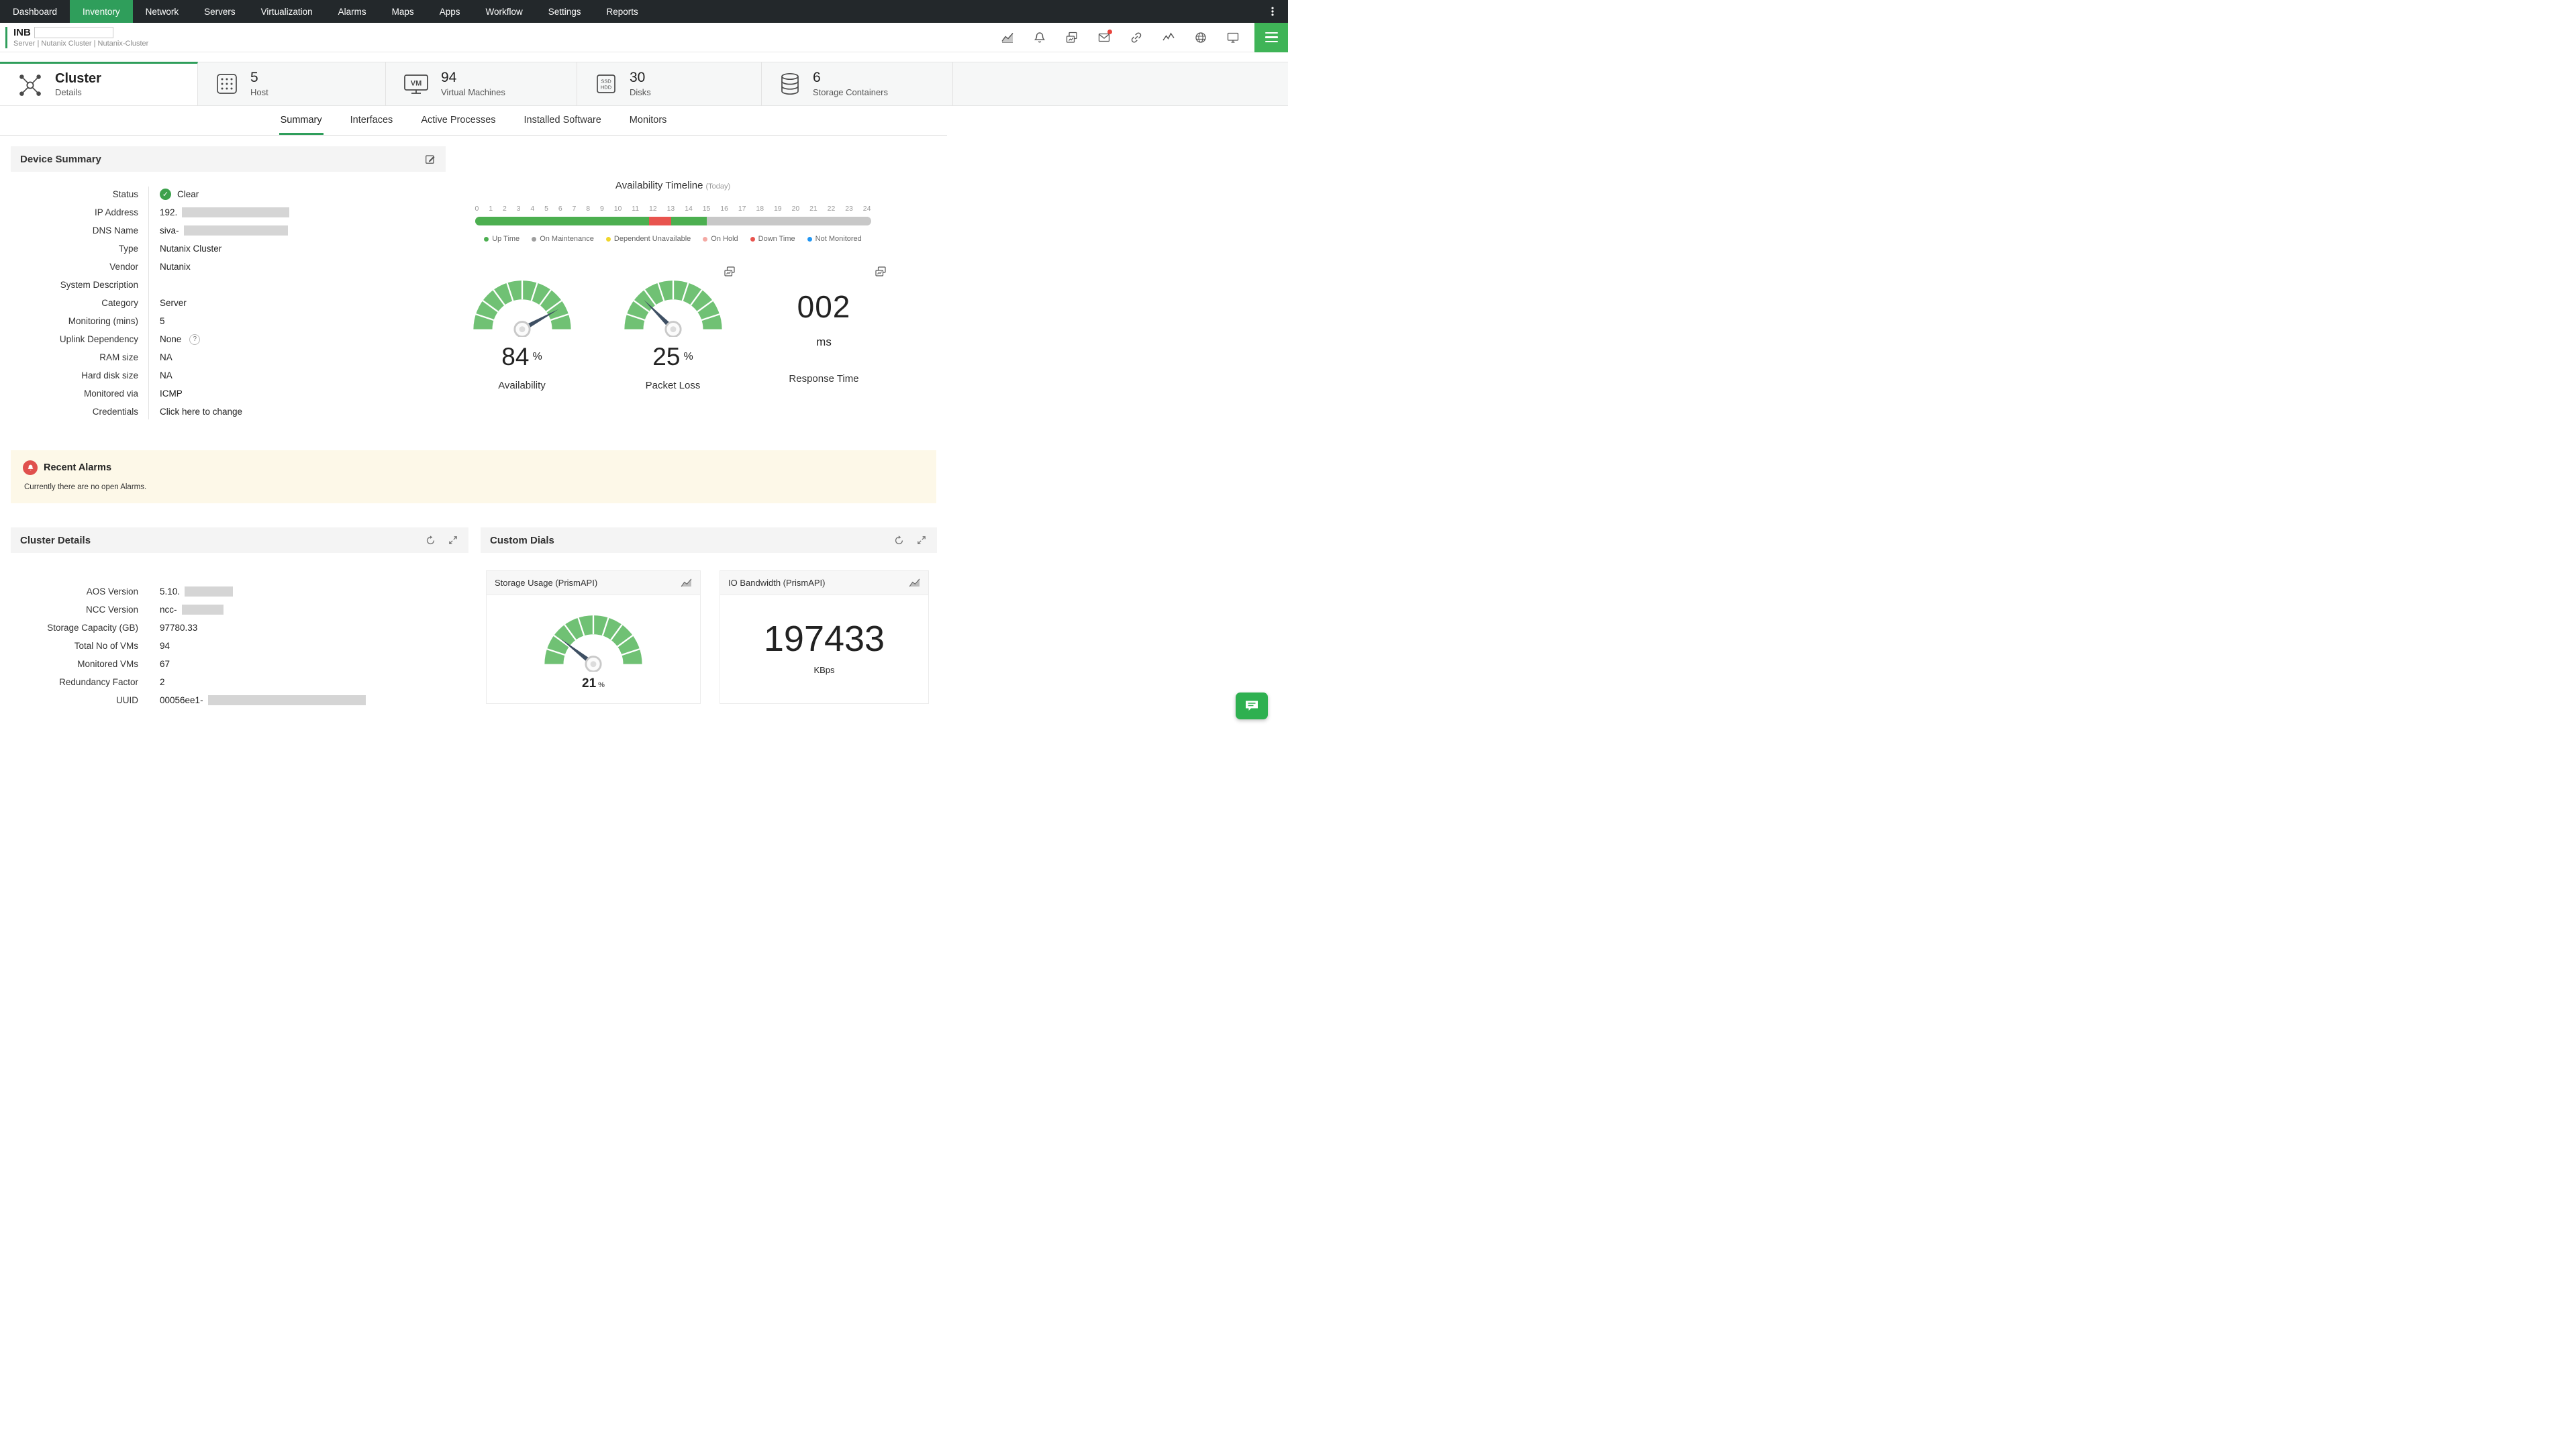 Image resolution: width=2576 pixels, height=1436 pixels. Describe the element at coordinates (60, 159) in the screenshot. I see `panel-title: Device Summary` at that location.